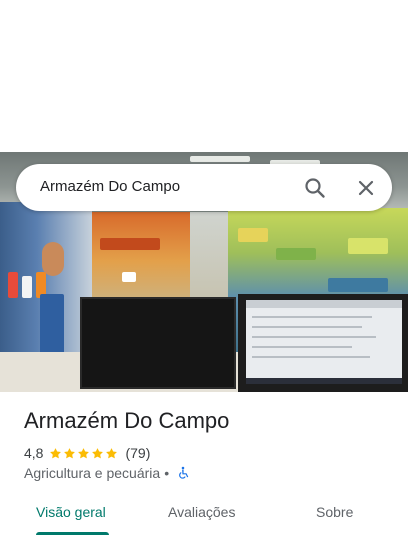  I want to click on photo-screen-header, so click(324, 304).